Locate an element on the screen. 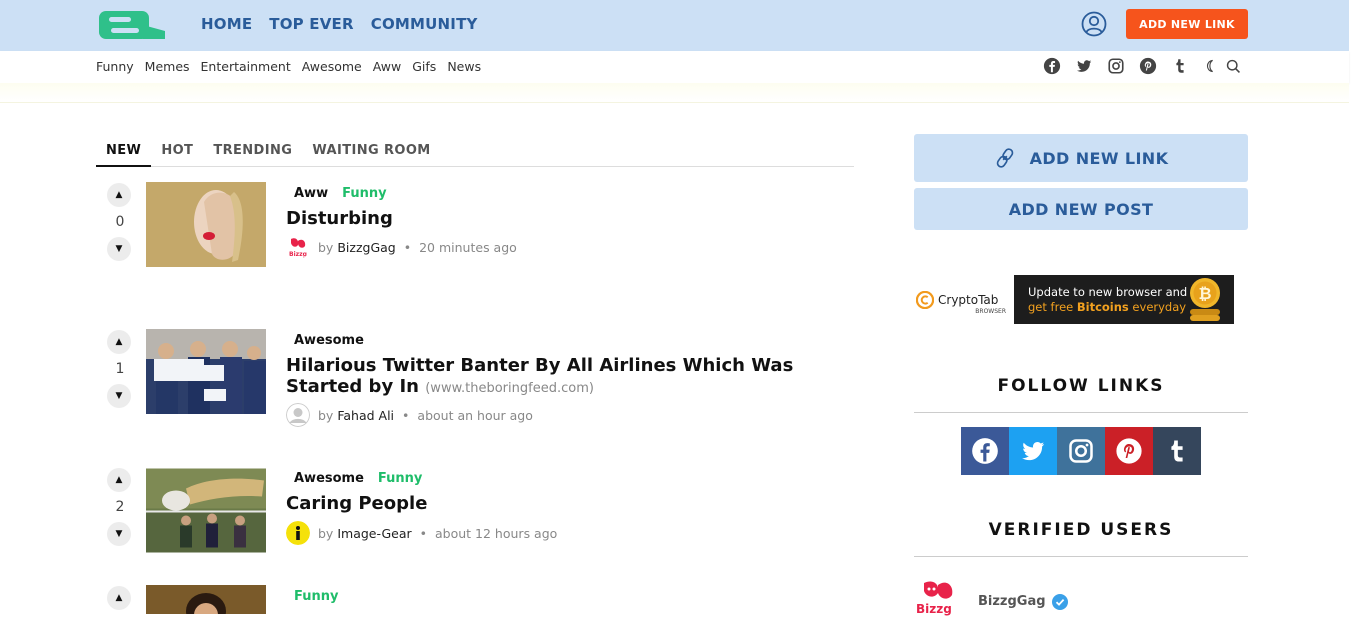  post-title-text: Caring People is located at coordinates (356, 503).